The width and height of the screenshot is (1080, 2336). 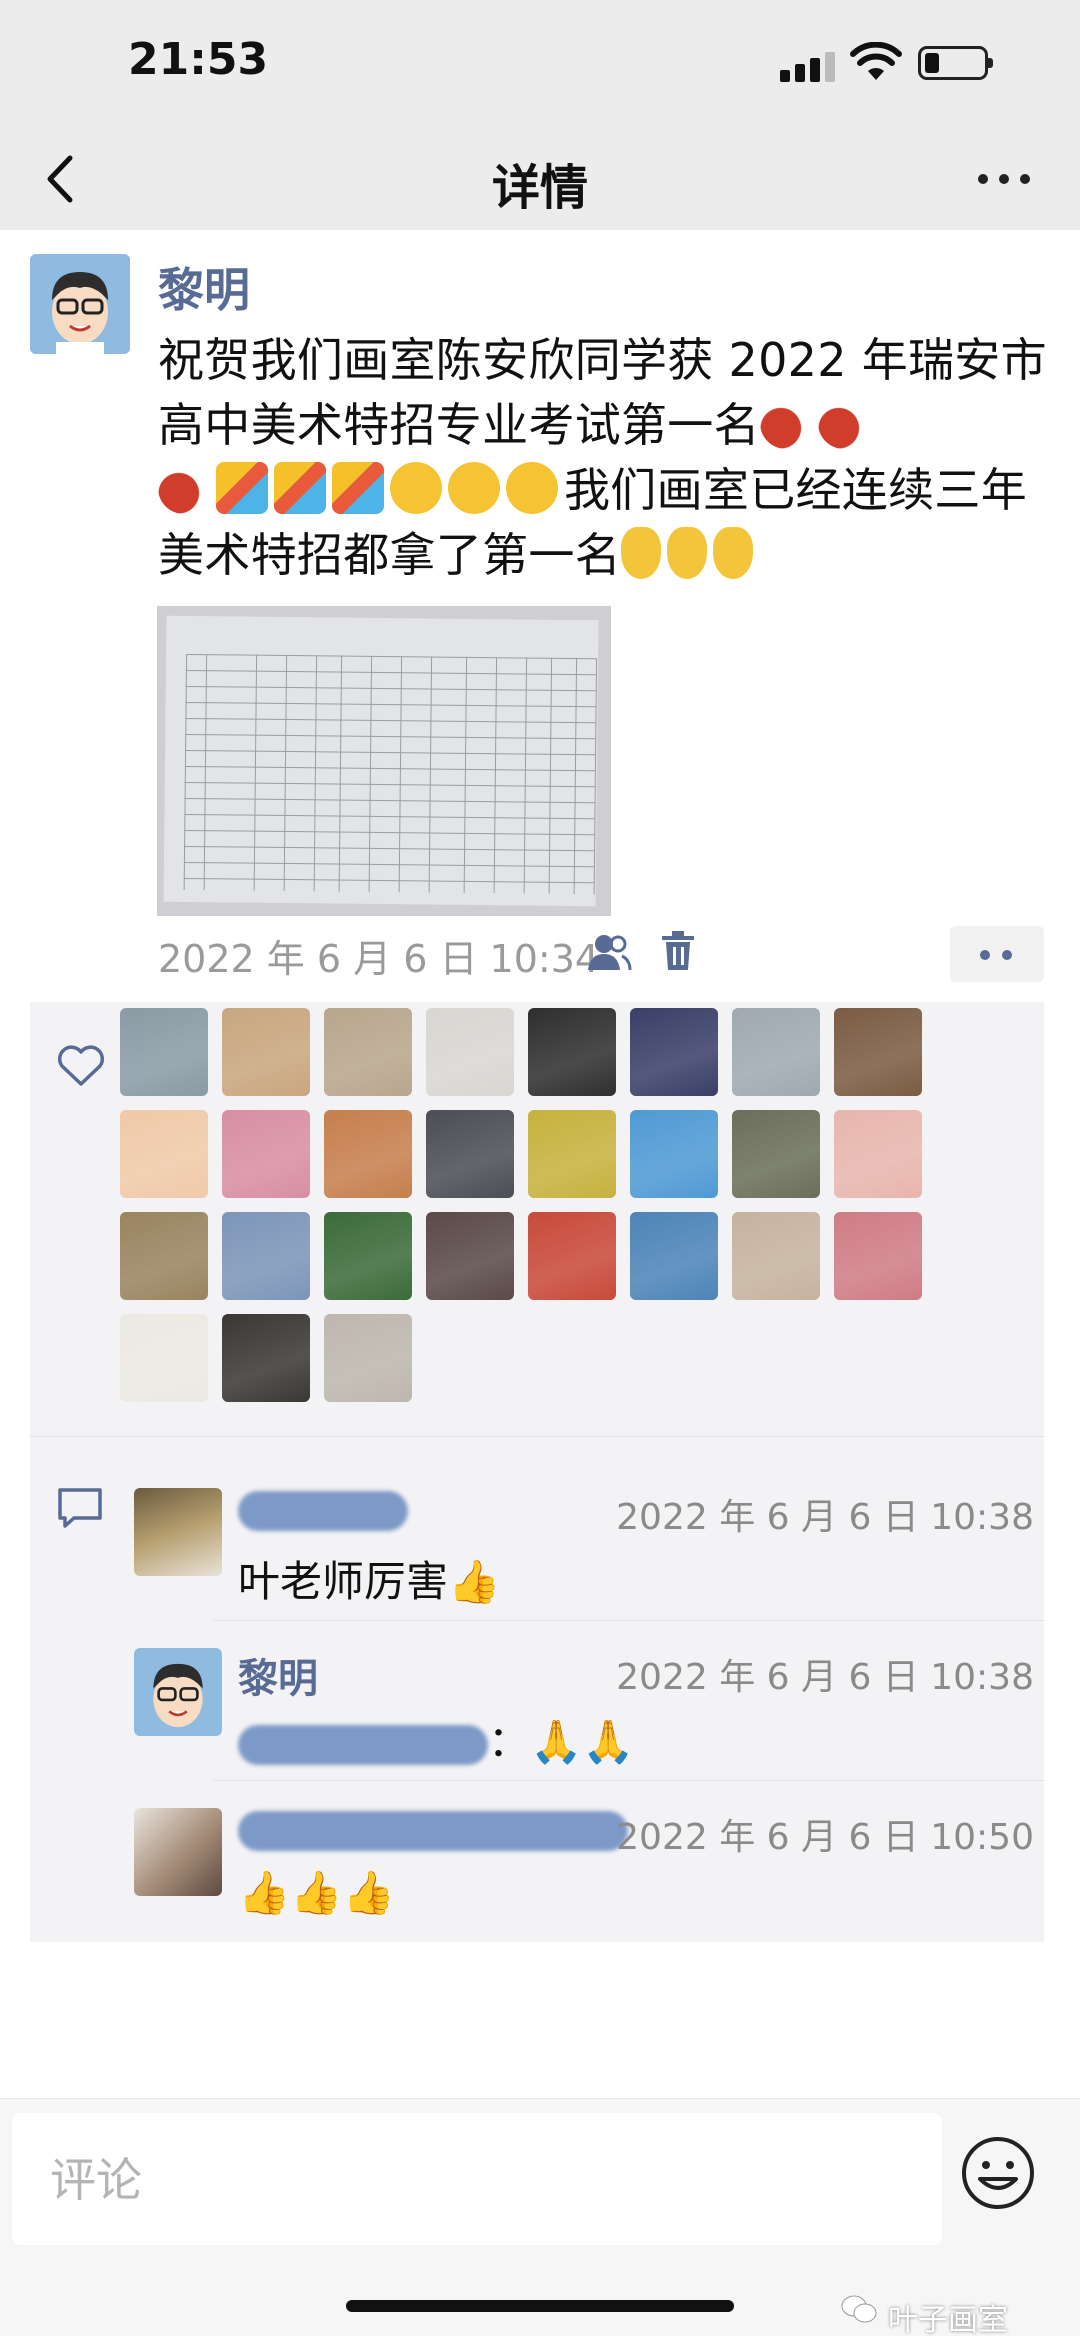 What do you see at coordinates (204, 287) in the screenshot?
I see `author-name: 黎明` at bounding box center [204, 287].